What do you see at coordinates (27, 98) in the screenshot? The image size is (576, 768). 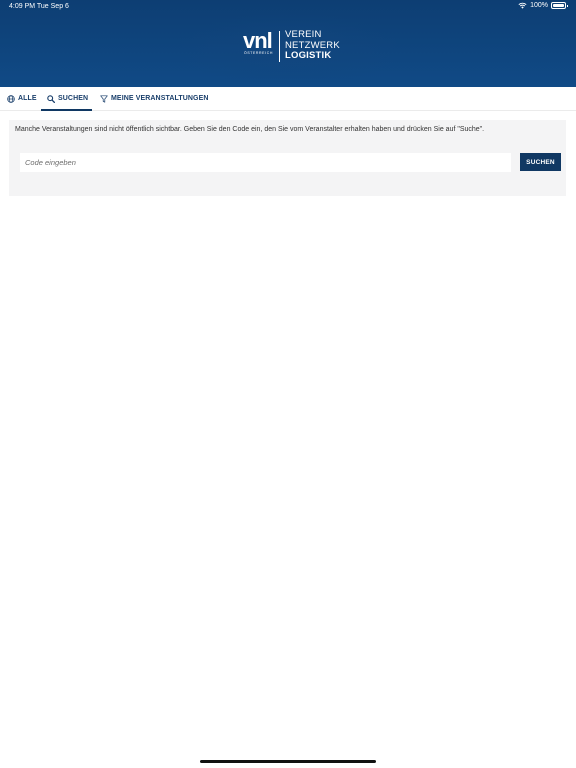 I see `tab-all-label: ALLE` at bounding box center [27, 98].